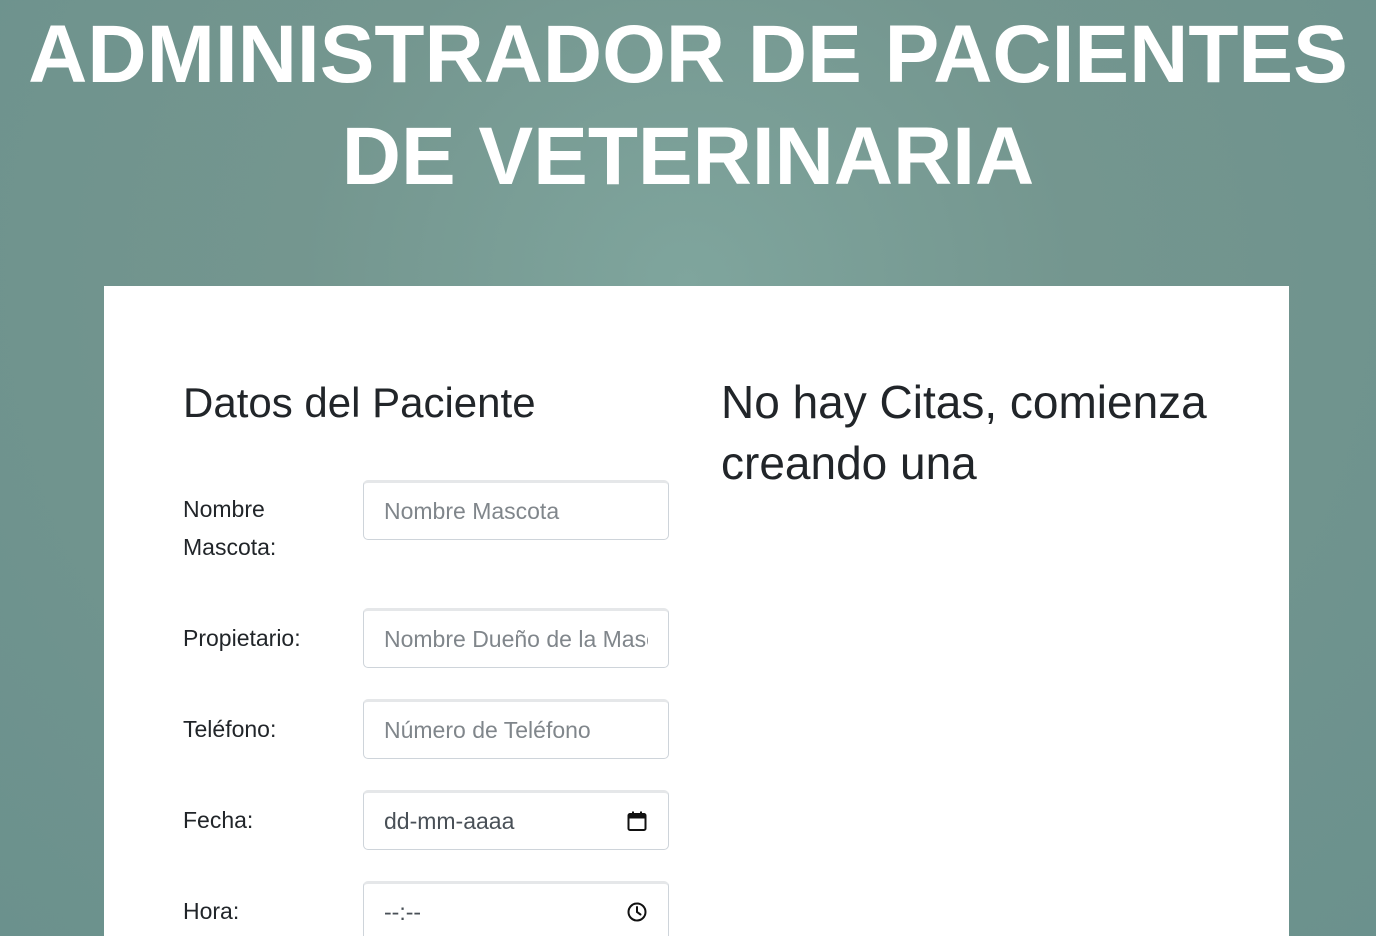  Describe the element at coordinates (516, 510) in the screenshot. I see `pet-name-input` at that location.